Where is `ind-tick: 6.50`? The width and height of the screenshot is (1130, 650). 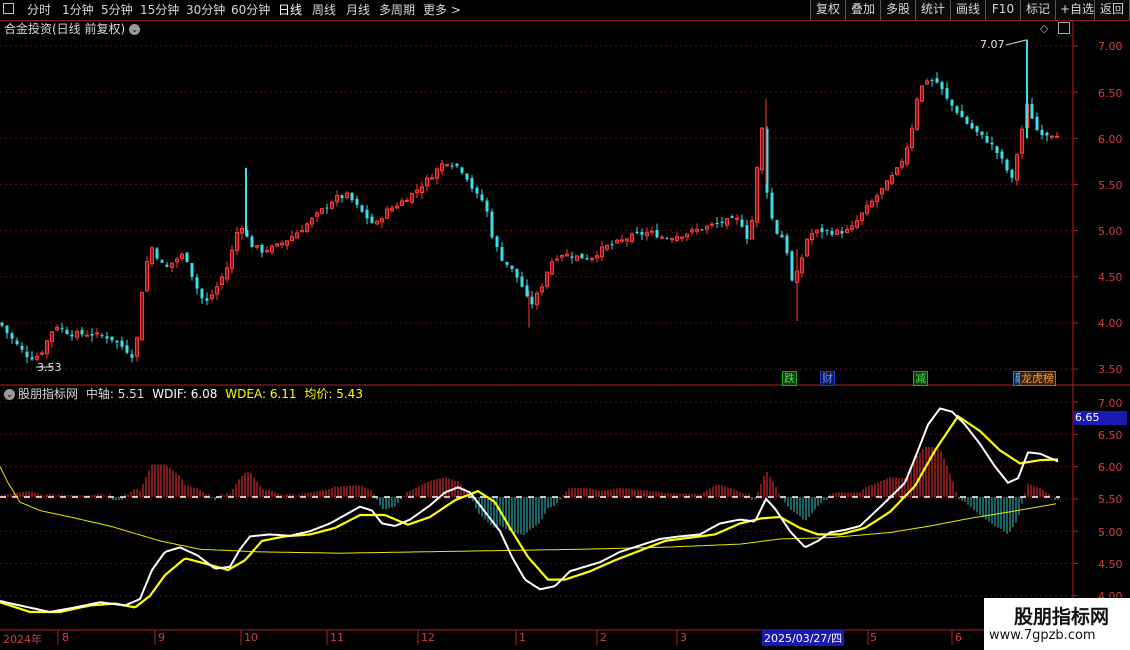 ind-tick: 6.50 is located at coordinates (1110, 435).